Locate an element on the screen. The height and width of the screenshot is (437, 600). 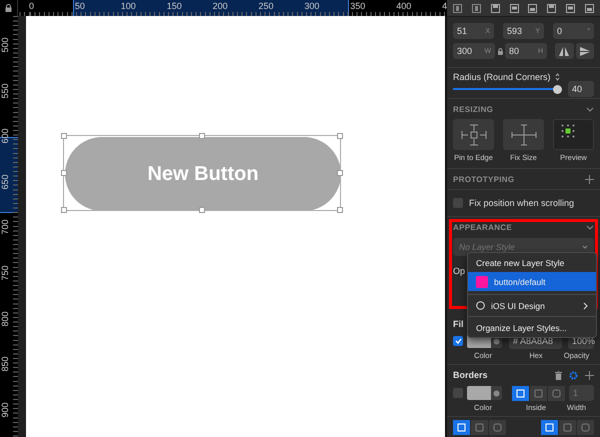
ruler-label: 150 is located at coordinates (174, 6).